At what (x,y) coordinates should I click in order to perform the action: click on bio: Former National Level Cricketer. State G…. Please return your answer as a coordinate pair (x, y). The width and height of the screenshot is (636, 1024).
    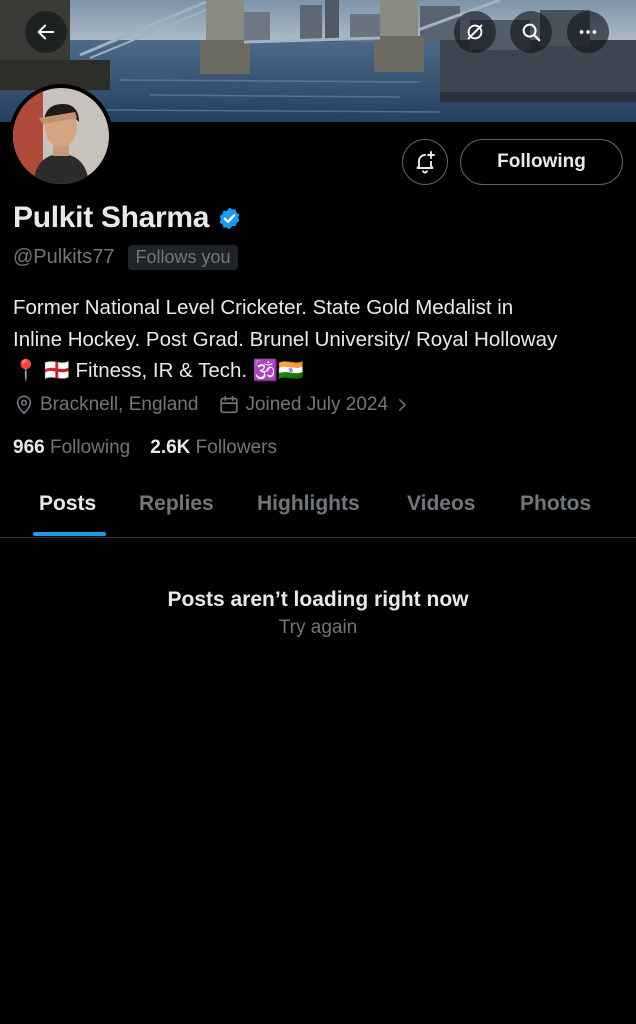
    Looking at the image, I should click on (320, 339).